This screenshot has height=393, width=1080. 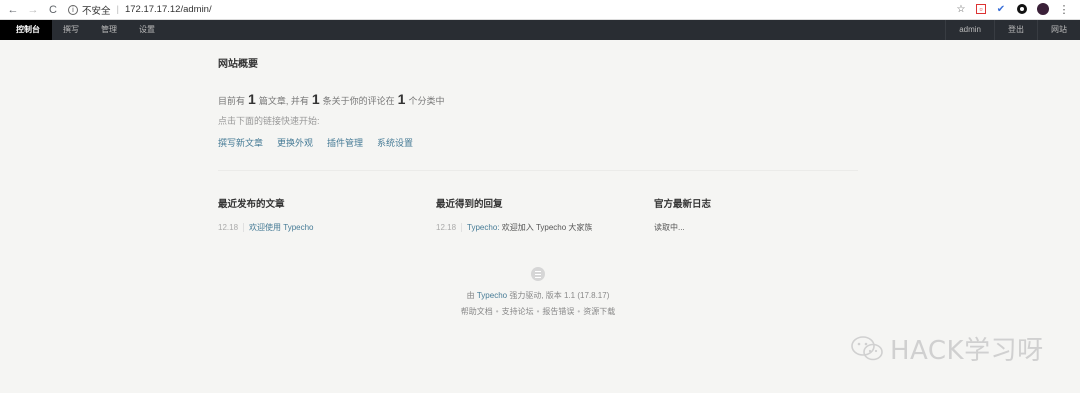 I want to click on support-forum-link: 支持论坛, so click(x=518, y=311).